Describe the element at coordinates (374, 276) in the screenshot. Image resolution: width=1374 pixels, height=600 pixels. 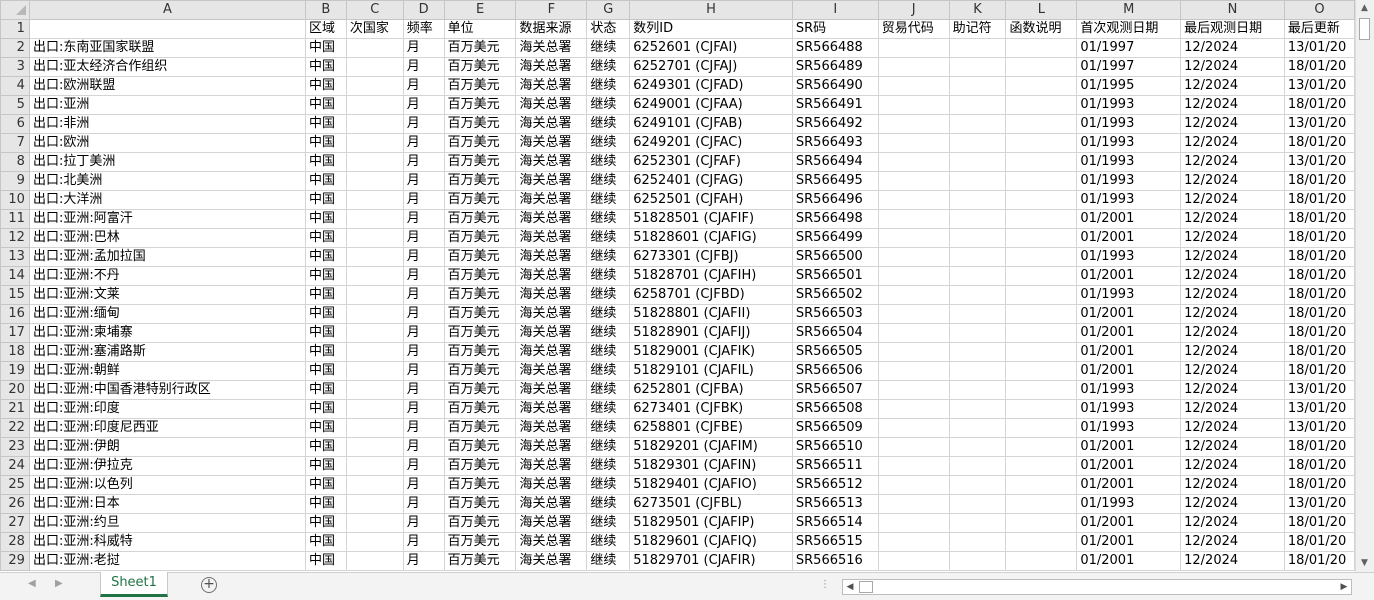
I see `cell-c14` at that location.